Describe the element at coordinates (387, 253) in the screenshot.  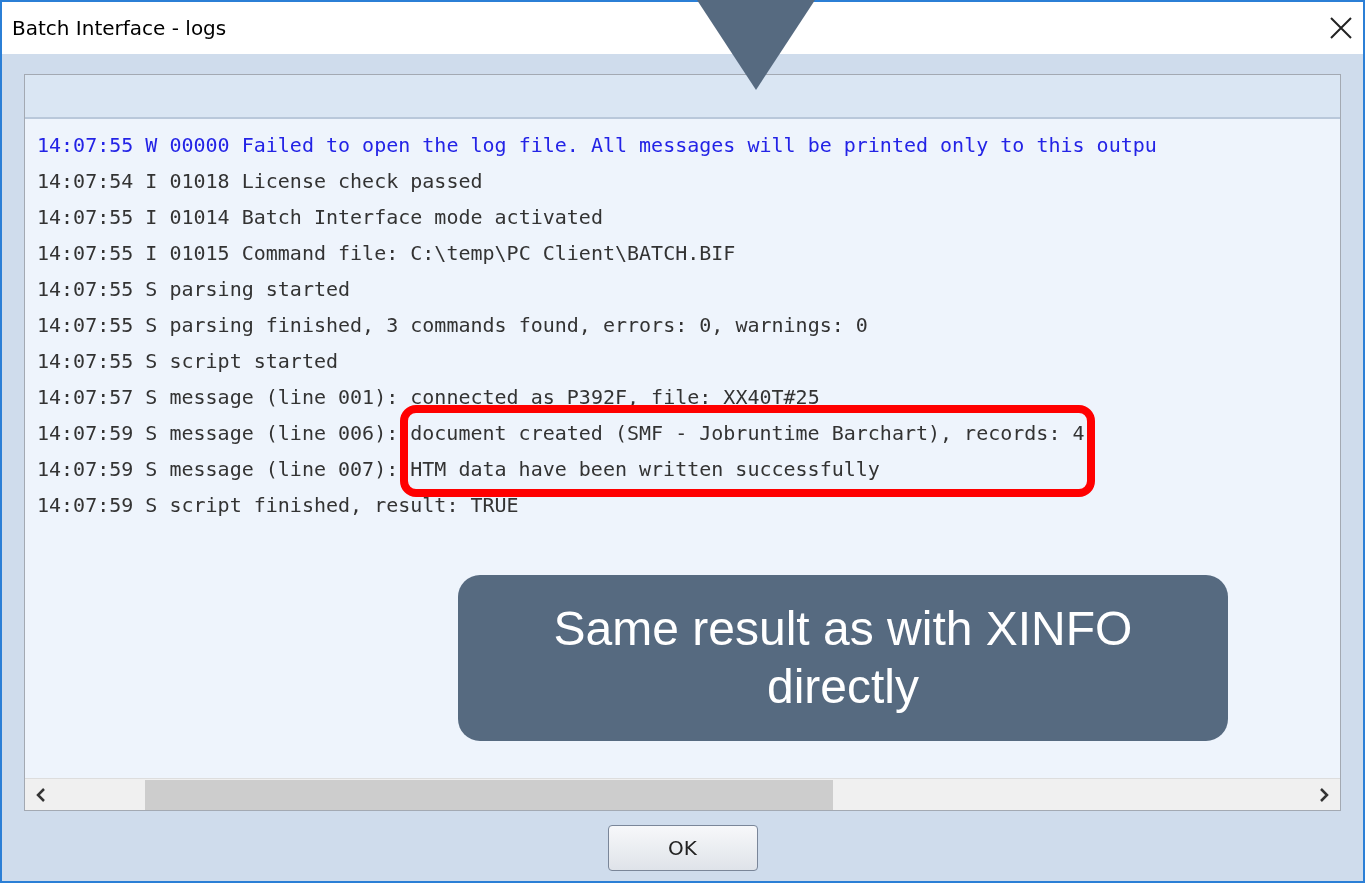
I see `log-line: 14:07:55 I 01015 Command file: C:\temp\PC Client\BATCH.BIF` at that location.